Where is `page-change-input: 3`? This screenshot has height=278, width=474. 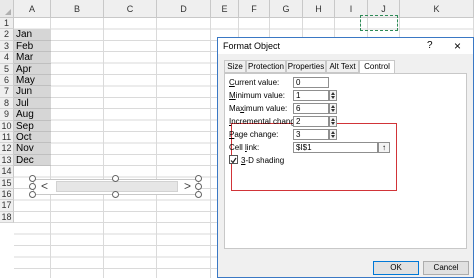
page-change-input: 3 is located at coordinates (311, 134).